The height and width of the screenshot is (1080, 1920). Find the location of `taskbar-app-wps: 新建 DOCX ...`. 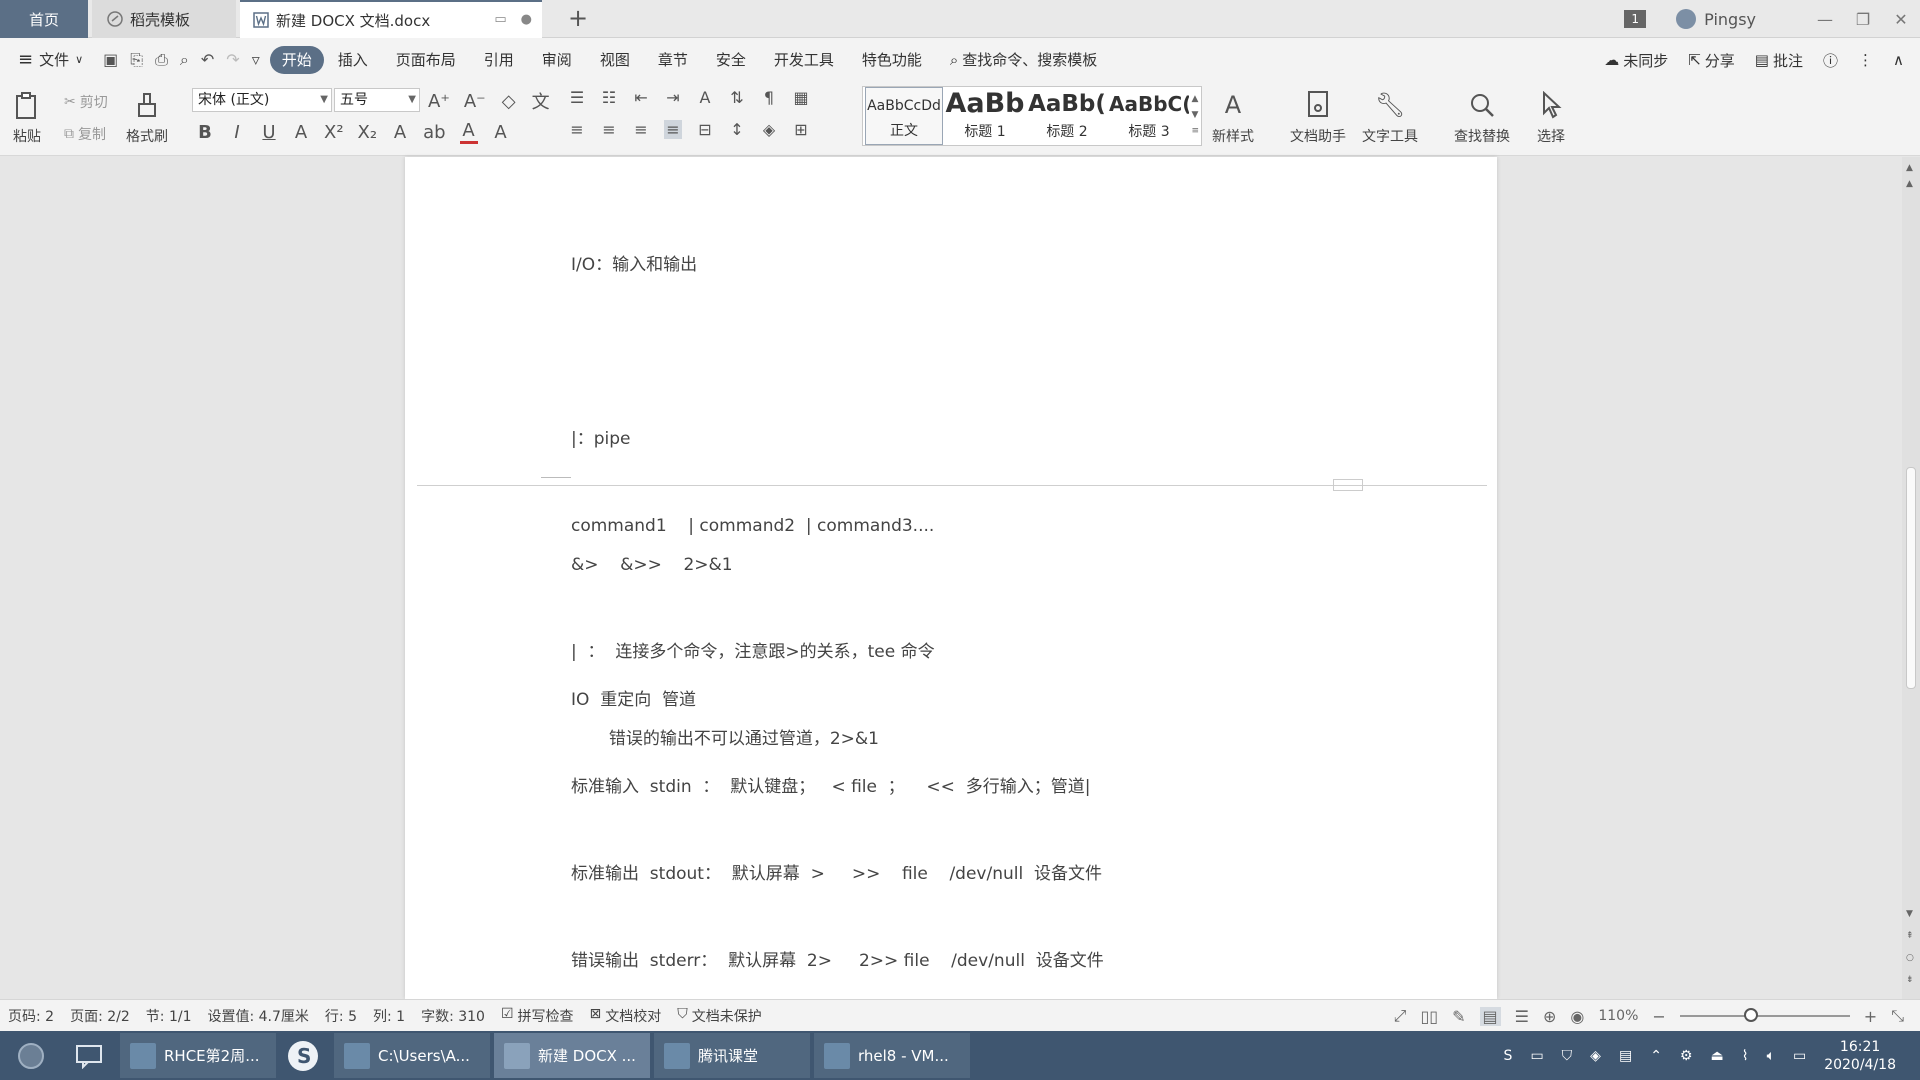

taskbar-app-wps: 新建 DOCX ... is located at coordinates (572, 1055).